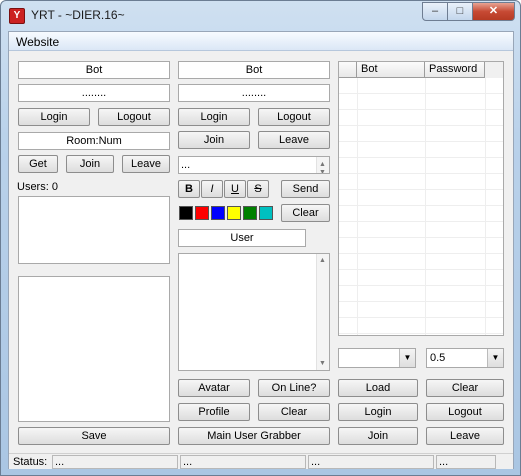 This screenshot has height=476, width=521. What do you see at coordinates (435, 11) in the screenshot?
I see `minimize-button: –` at bounding box center [435, 11].